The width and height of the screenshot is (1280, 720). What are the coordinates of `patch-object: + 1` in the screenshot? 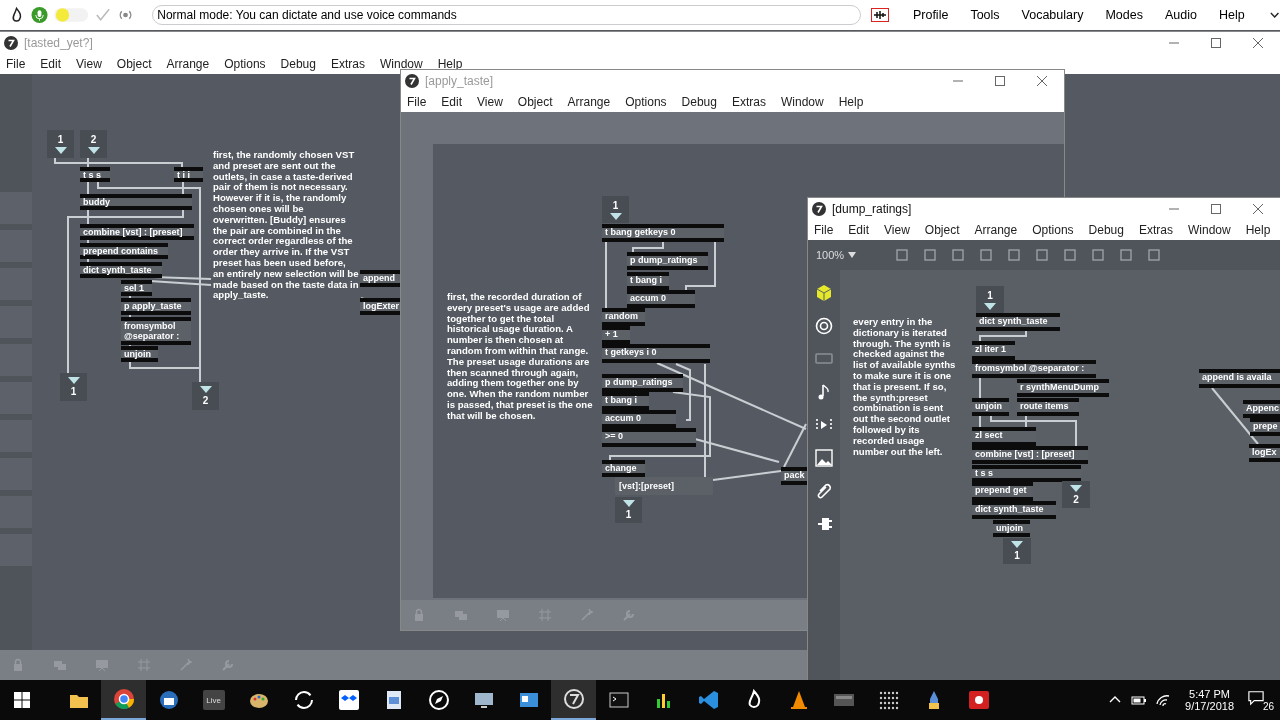 It's located at (616, 335).